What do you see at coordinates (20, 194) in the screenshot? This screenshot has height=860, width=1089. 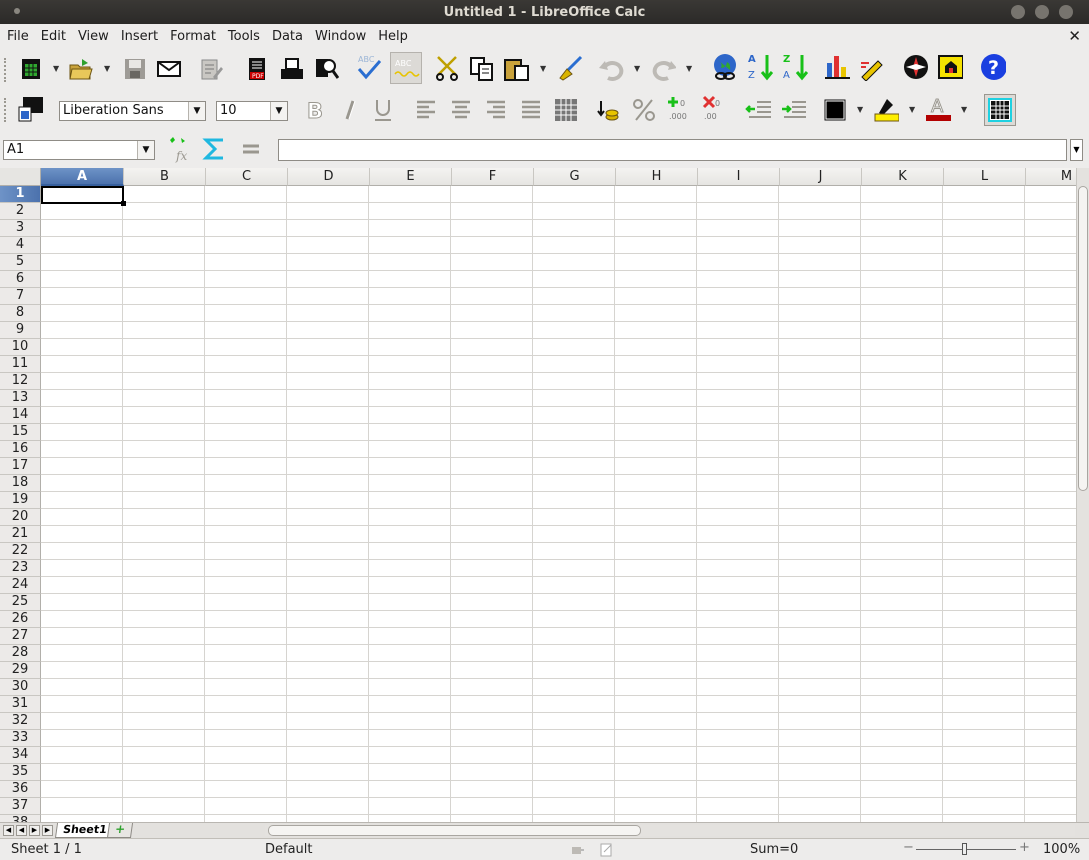 I see `row-header: 1` at bounding box center [20, 194].